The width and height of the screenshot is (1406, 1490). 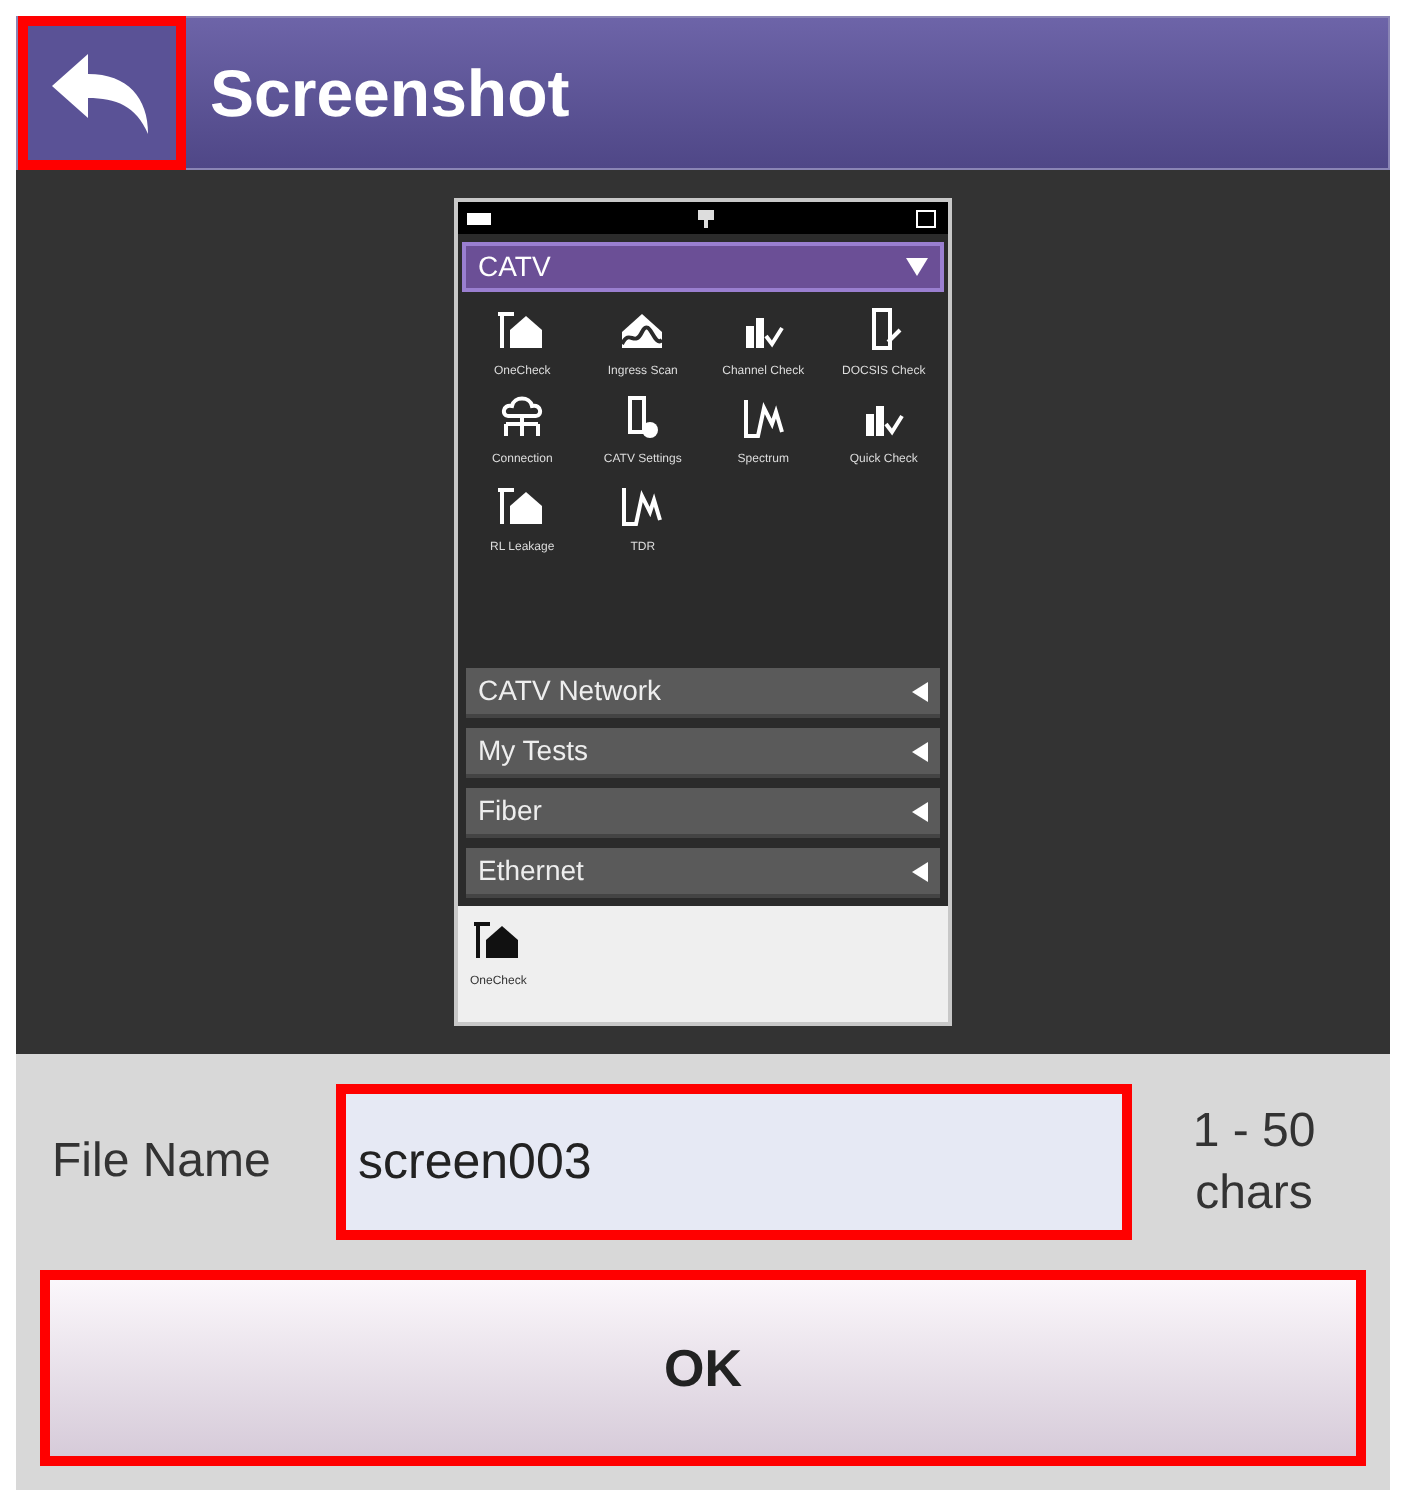 What do you see at coordinates (703, 267) in the screenshot?
I see `category-dropdown: CATV` at bounding box center [703, 267].